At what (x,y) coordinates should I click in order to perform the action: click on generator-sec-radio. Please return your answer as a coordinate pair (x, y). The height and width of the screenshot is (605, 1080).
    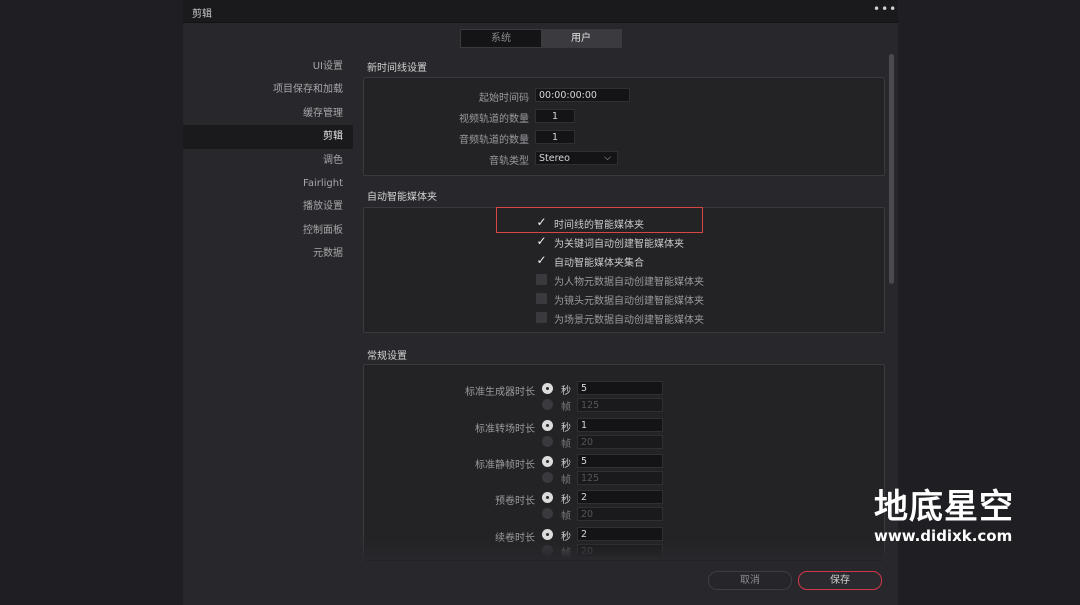
    Looking at the image, I should click on (547, 388).